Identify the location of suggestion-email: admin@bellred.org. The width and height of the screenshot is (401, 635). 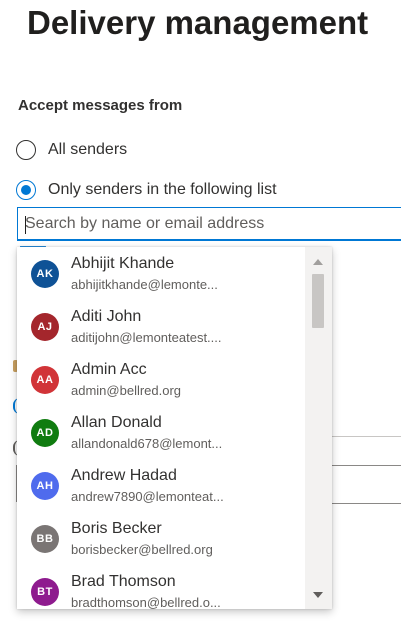
(126, 390).